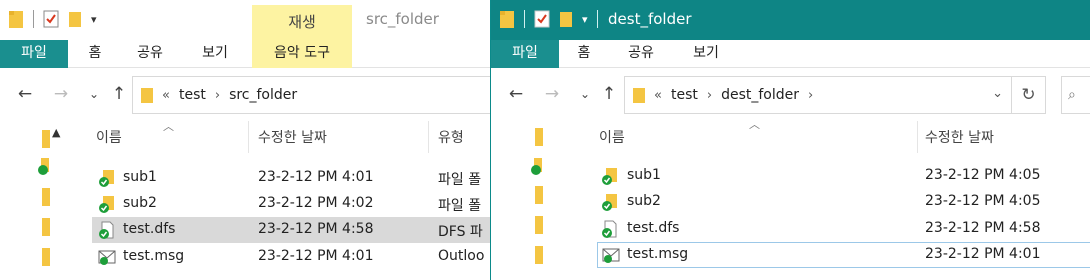 This screenshot has width=1090, height=280. Describe the element at coordinates (311, 95) in the screenshot. I see `address-bar: « test › src_folder` at that location.